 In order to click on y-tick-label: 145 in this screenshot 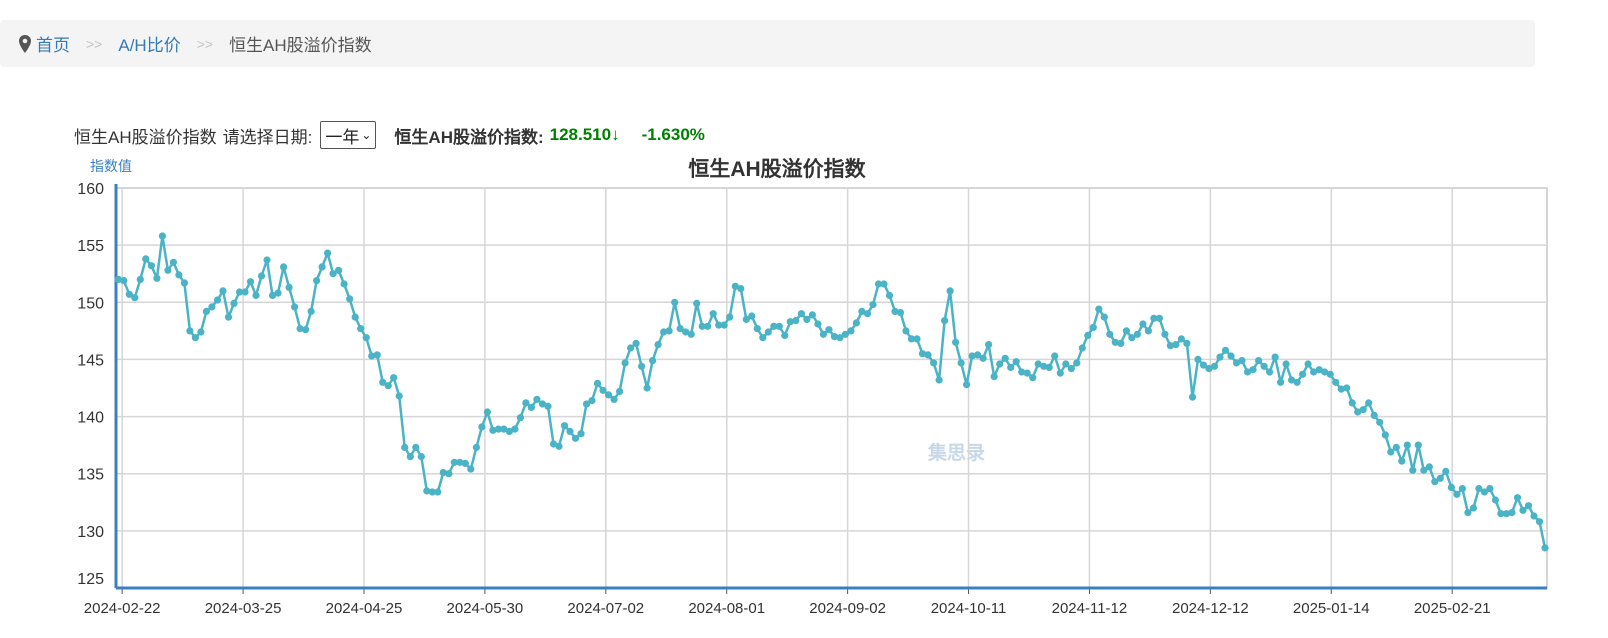, I will do `click(90, 360)`.